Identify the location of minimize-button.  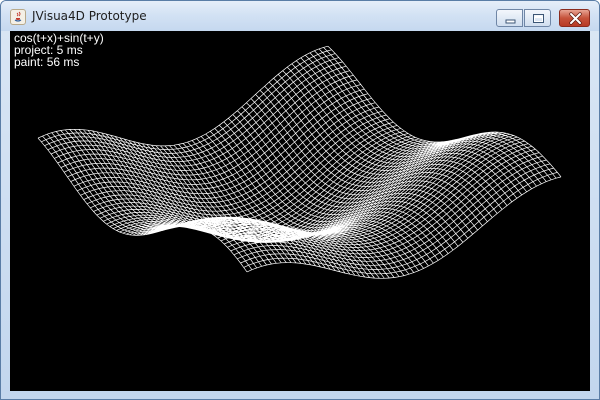
(509, 18).